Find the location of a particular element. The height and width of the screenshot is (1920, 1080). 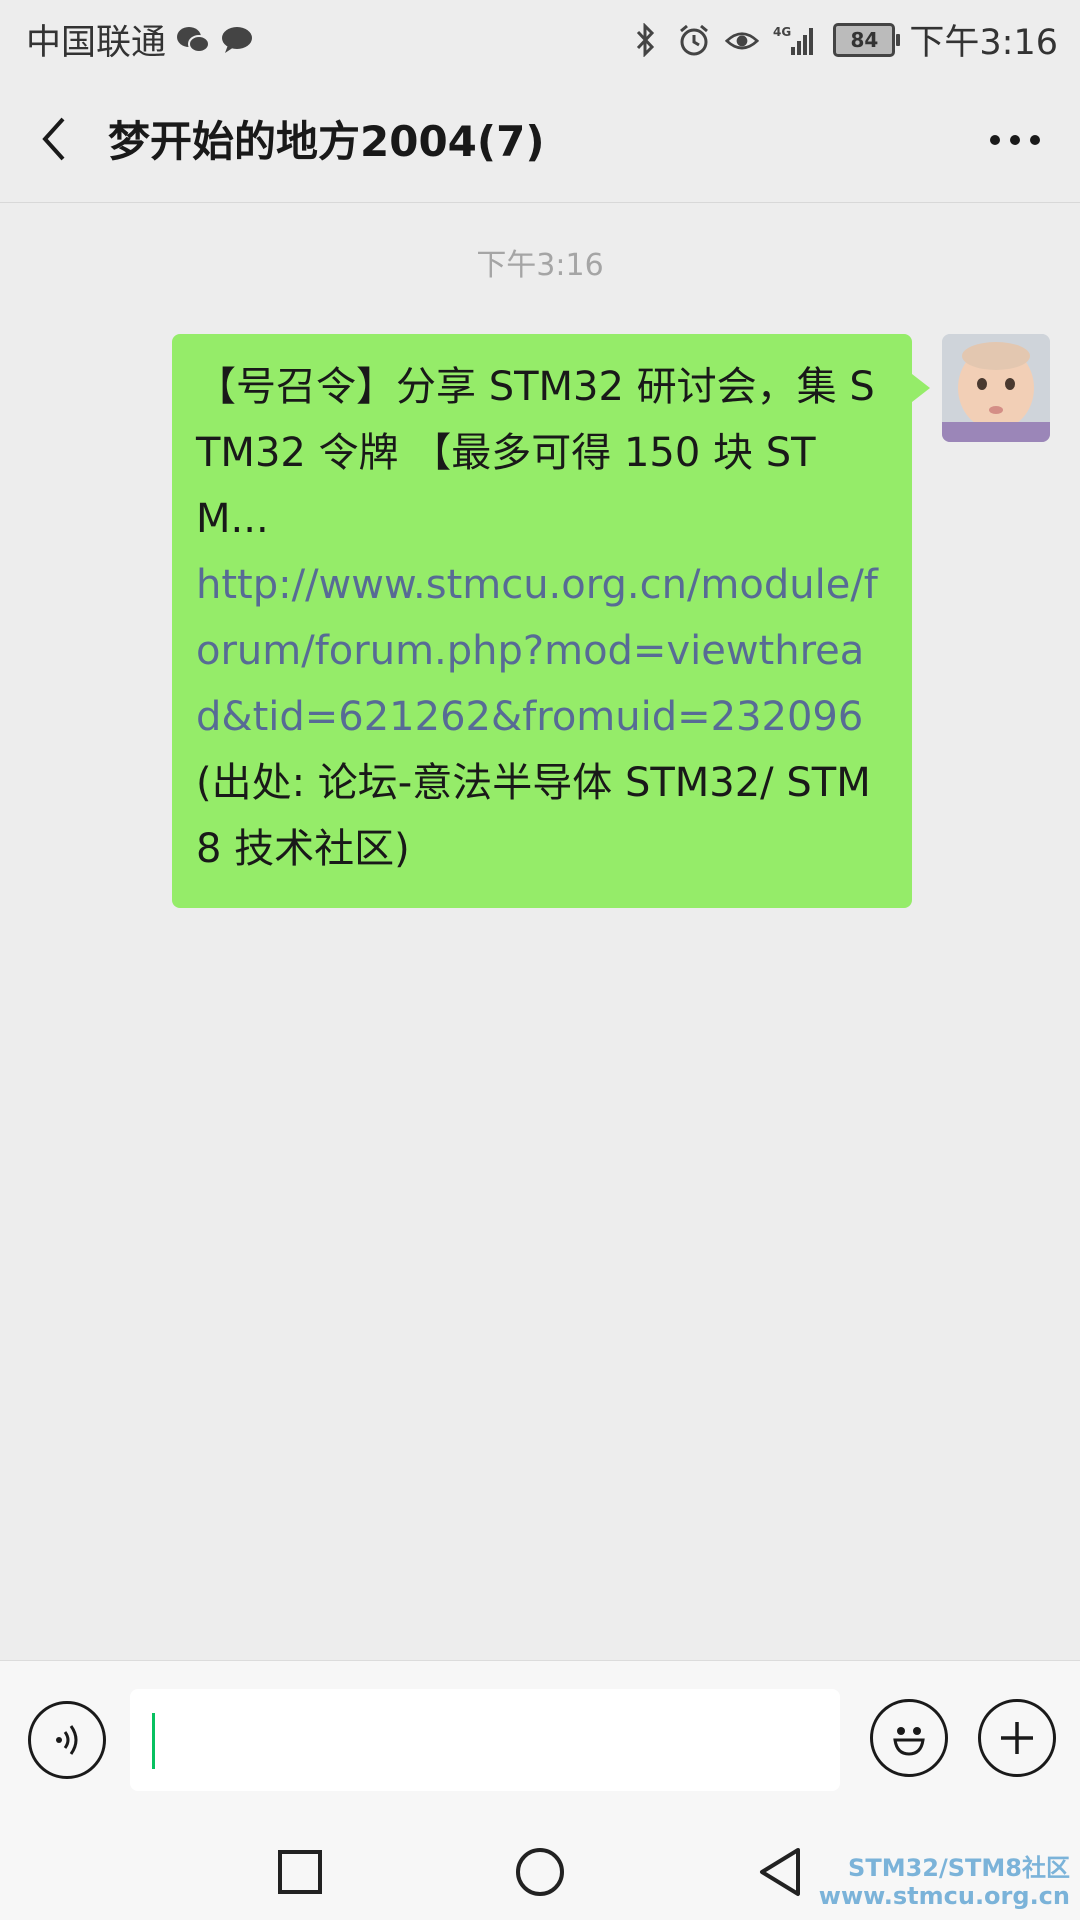

text-caret is located at coordinates (153, 1741).